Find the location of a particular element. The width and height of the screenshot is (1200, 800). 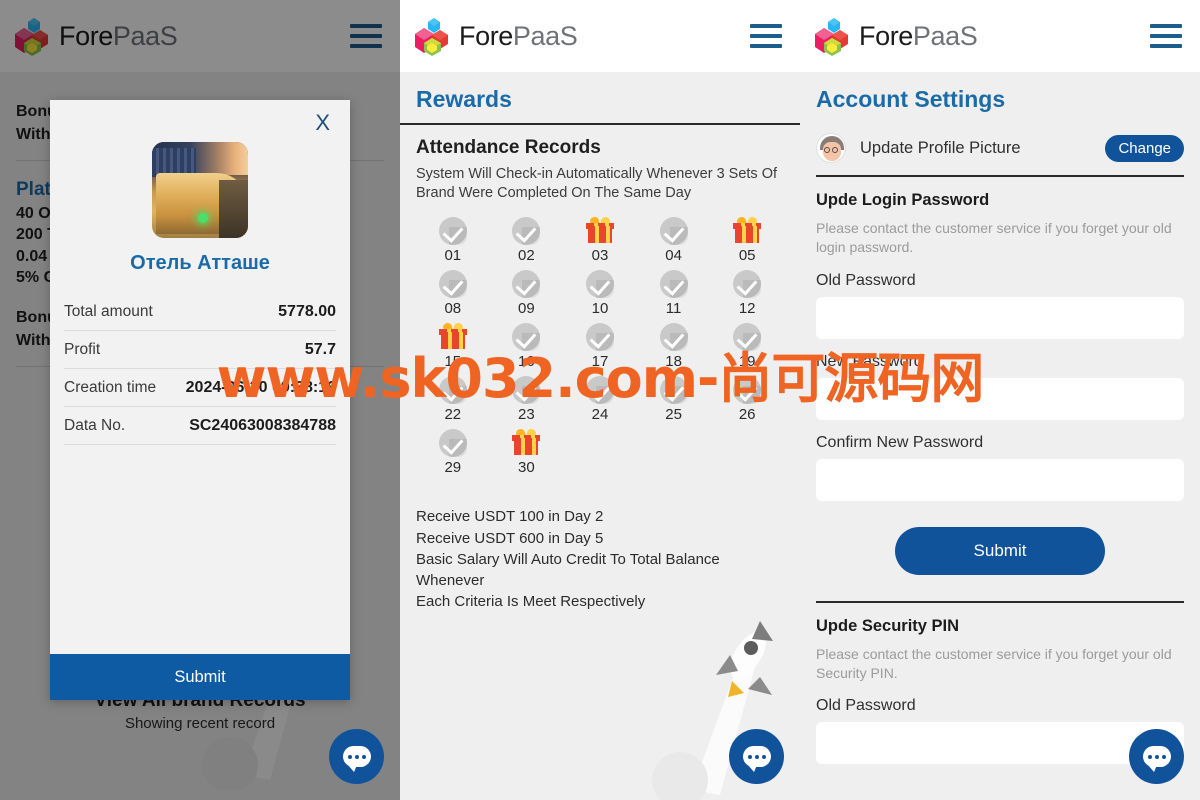

hamburger-menu-icon-right is located at coordinates (1166, 36).